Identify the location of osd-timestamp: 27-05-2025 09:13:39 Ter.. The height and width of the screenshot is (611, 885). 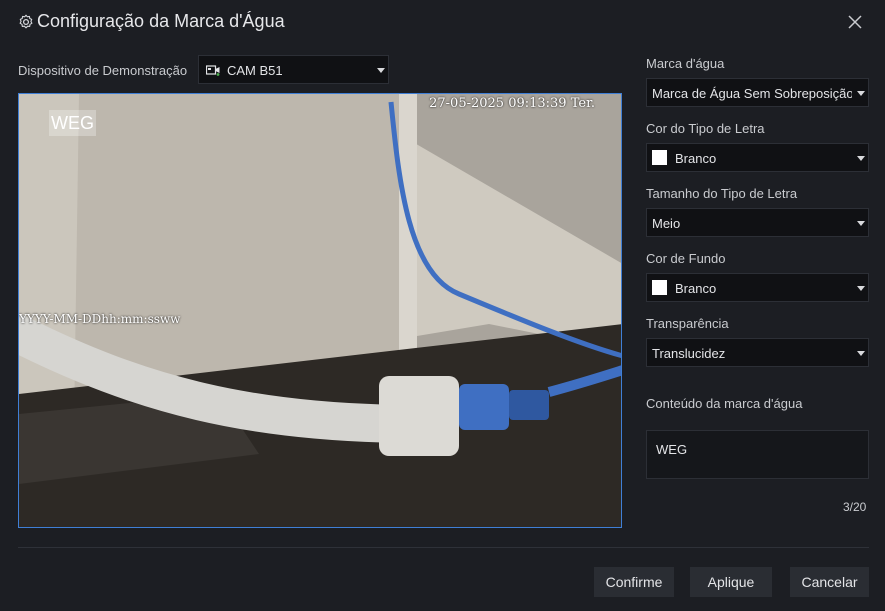
(512, 103).